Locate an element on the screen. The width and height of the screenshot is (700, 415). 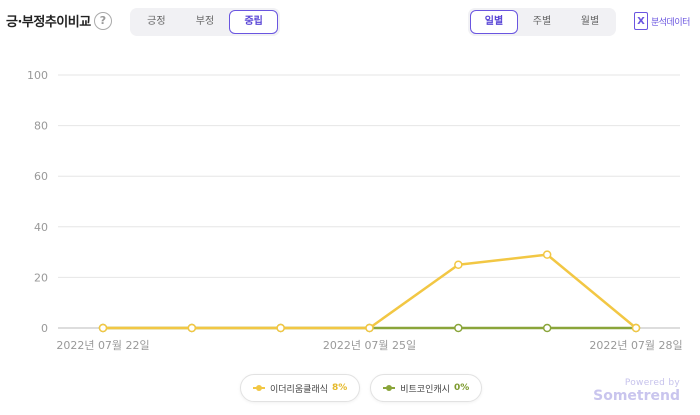
y-tick-label: 100 is located at coordinates (37, 75).